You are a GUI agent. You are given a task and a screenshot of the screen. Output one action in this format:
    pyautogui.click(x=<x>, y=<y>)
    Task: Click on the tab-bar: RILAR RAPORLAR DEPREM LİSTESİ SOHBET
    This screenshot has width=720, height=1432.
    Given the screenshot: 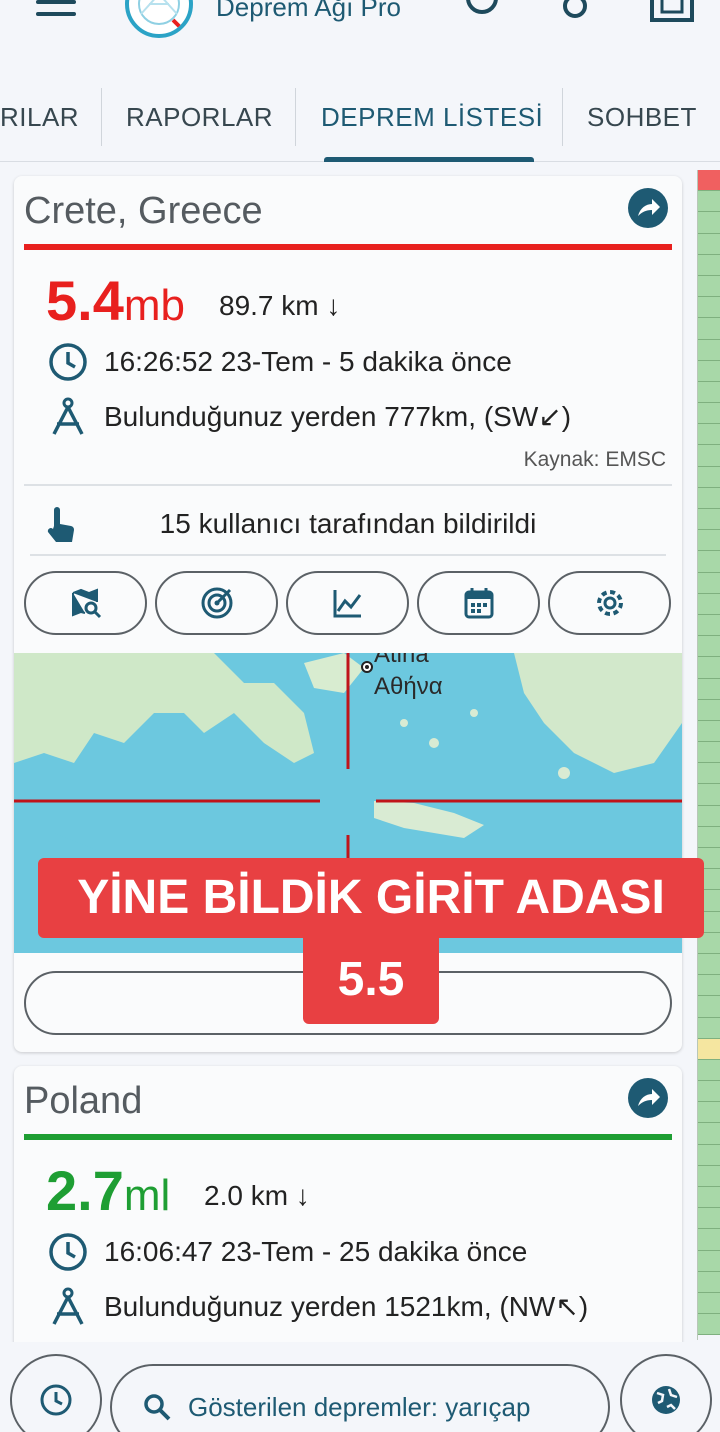 What is the action you would take?
    pyautogui.click(x=360, y=121)
    